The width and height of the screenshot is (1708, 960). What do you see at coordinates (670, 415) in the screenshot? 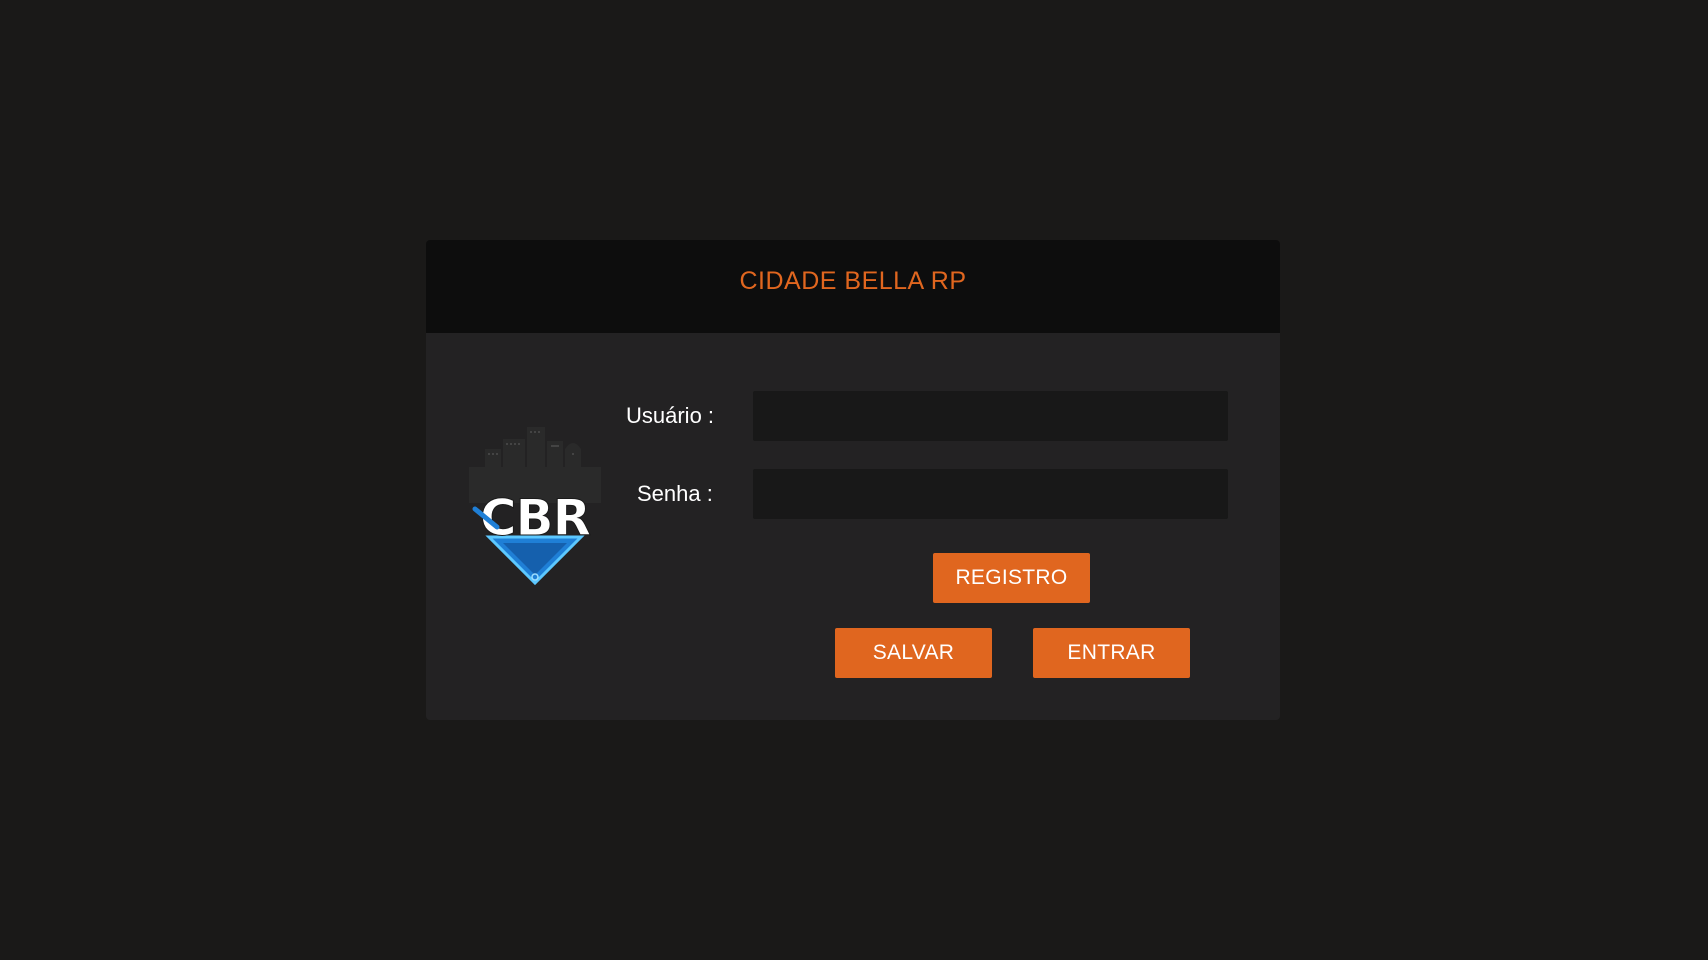
I see `username-label: Usuário :` at bounding box center [670, 415].